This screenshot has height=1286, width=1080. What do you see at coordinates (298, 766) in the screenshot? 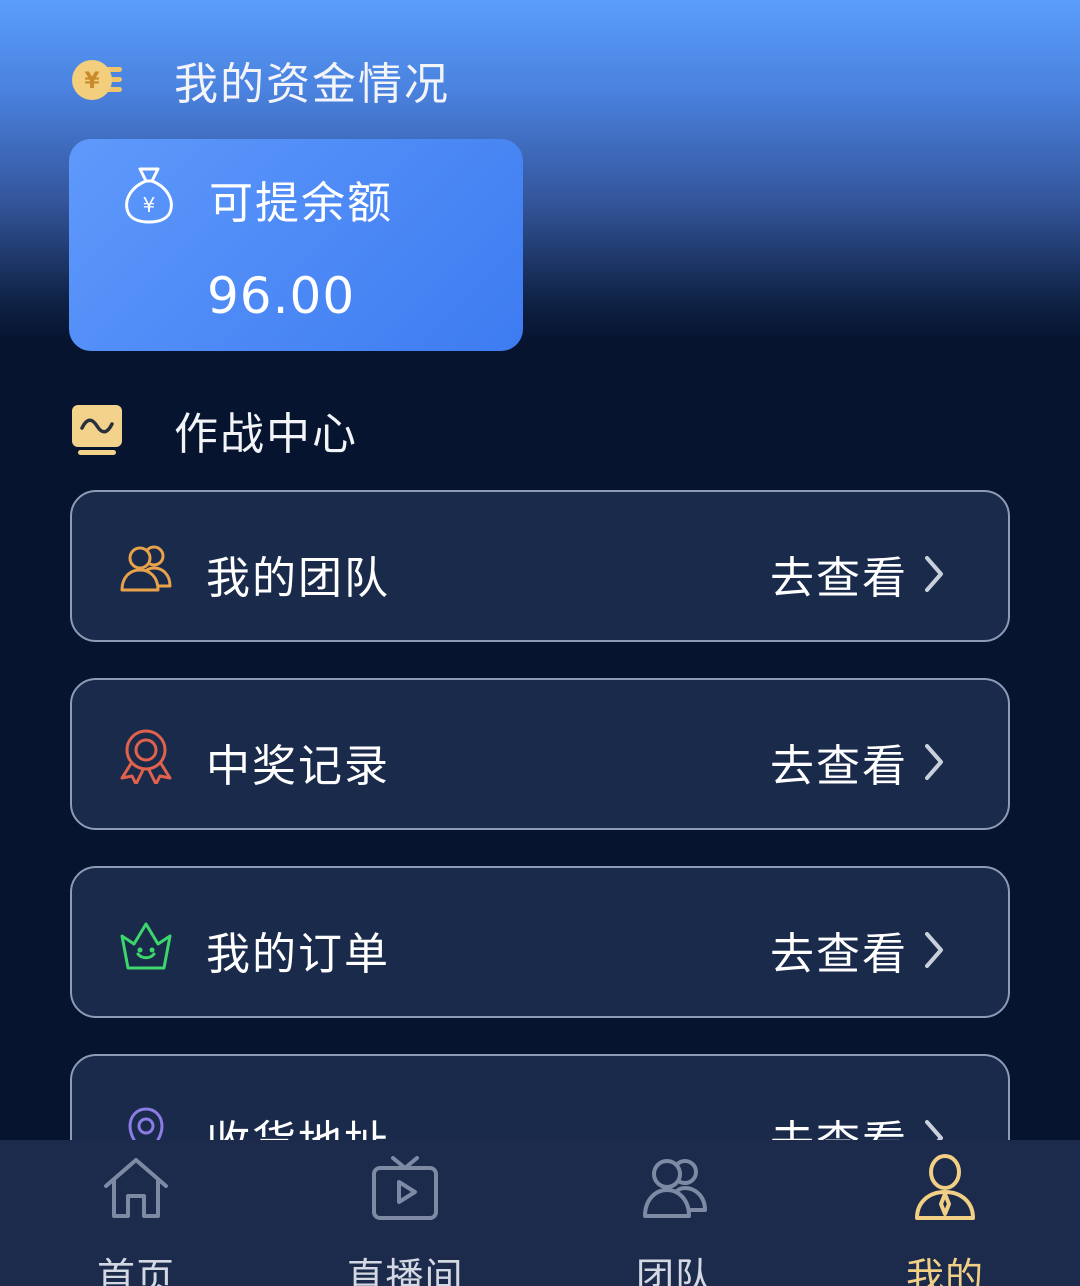
I see `menu-item-label: 中奖记录` at bounding box center [298, 766].